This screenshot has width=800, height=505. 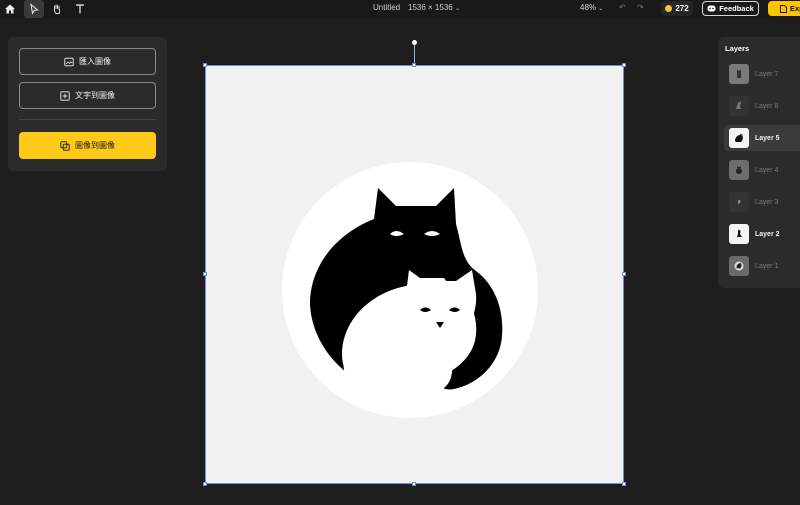 I want to click on feedback-button: Feedback, so click(x=730, y=8).